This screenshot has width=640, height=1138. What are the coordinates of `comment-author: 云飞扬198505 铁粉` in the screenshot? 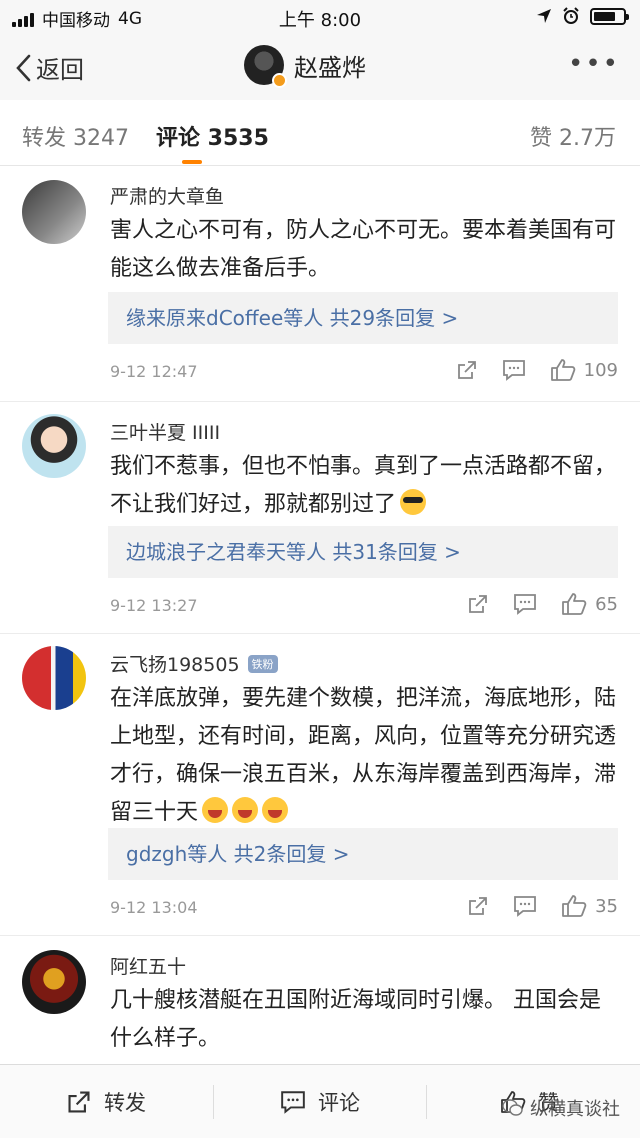 It's located at (194, 663).